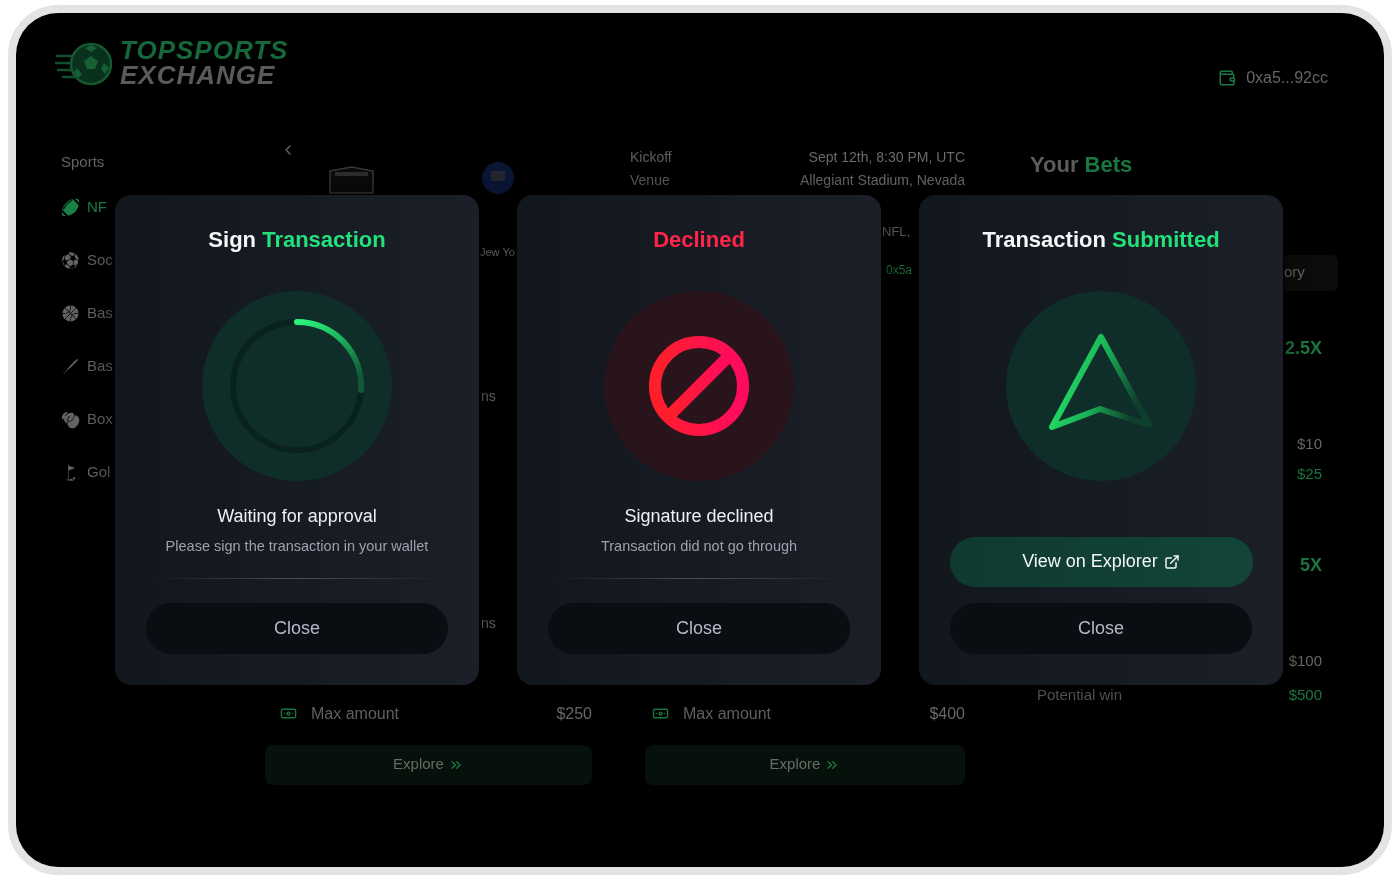 This screenshot has width=1400, height=879. What do you see at coordinates (297, 239) in the screenshot?
I see `modal-title: Sign Transaction` at bounding box center [297, 239].